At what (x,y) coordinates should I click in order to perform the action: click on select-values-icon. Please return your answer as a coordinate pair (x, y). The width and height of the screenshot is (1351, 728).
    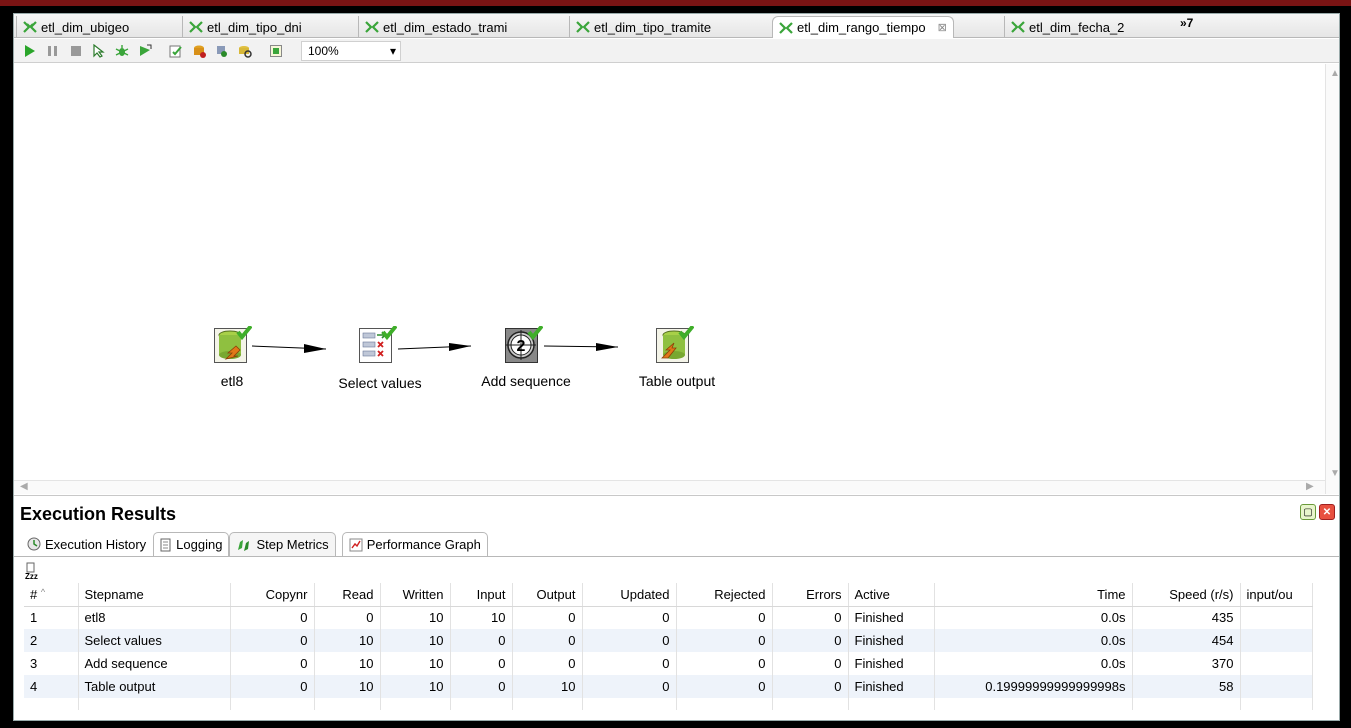
    Looking at the image, I should click on (378, 343).